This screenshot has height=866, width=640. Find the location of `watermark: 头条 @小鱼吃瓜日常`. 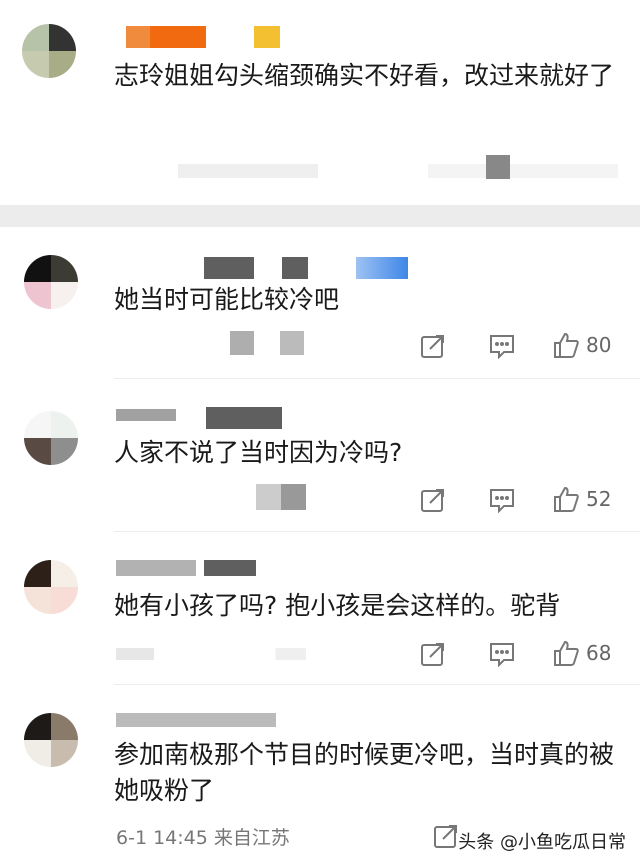

watermark: 头条 @小鱼吃瓜日常 is located at coordinates (542, 842).